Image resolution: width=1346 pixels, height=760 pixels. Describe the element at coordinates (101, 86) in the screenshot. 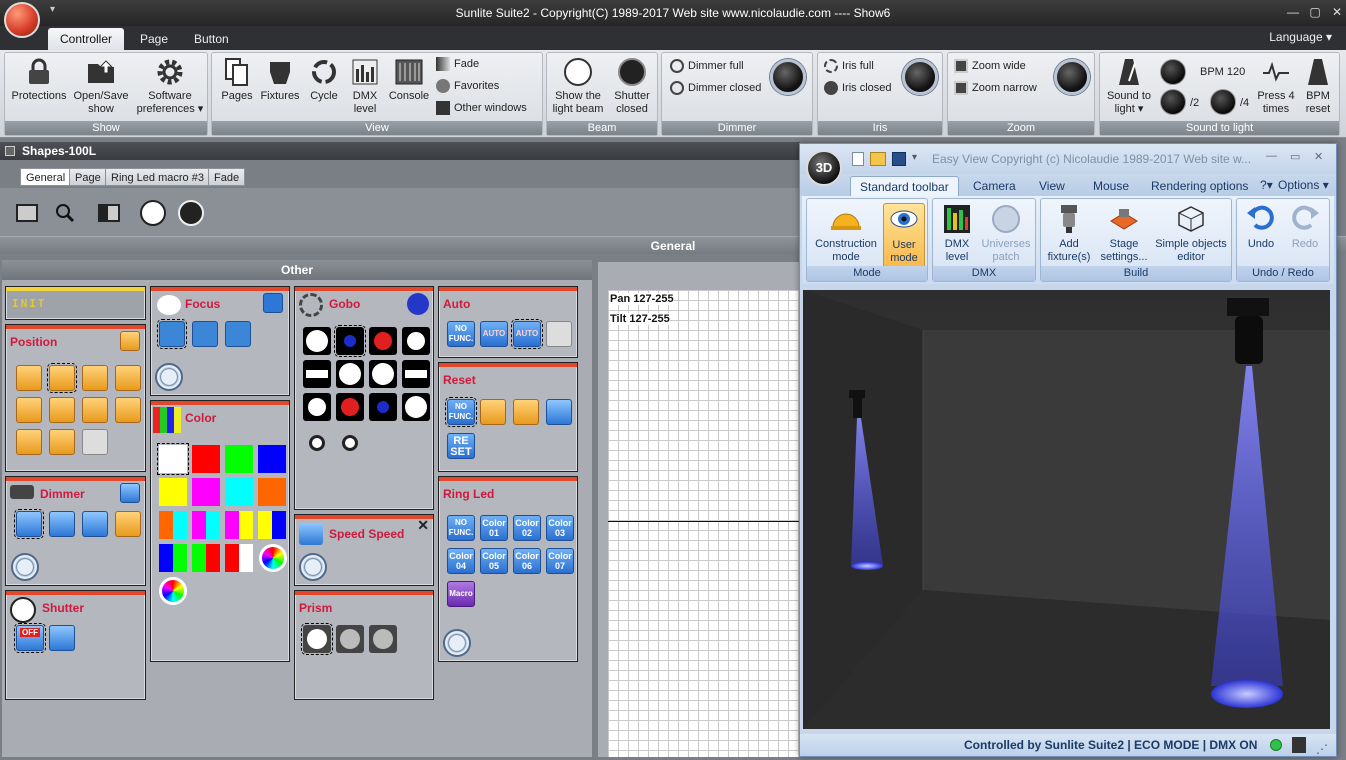

I see `open-save-show-button: Open/Save show` at that location.